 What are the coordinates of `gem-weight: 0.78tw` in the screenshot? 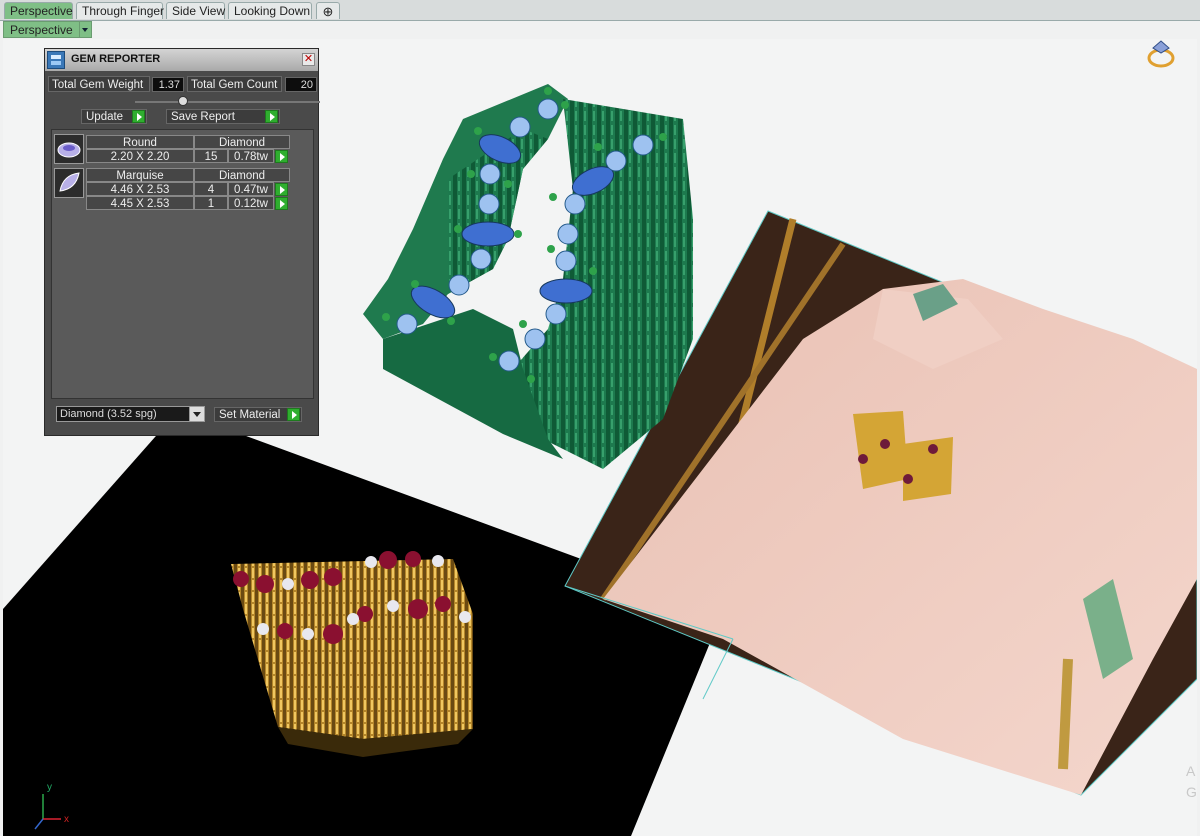 It's located at (251, 156).